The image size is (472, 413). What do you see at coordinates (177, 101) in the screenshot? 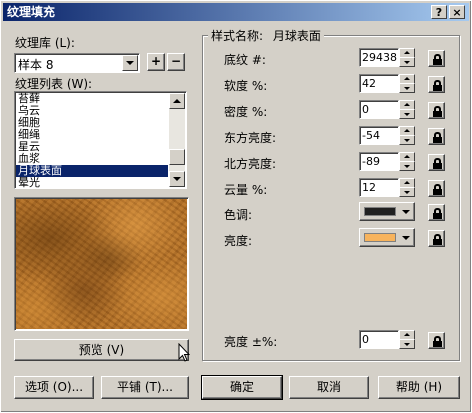
I see `scroll-up-button` at bounding box center [177, 101].